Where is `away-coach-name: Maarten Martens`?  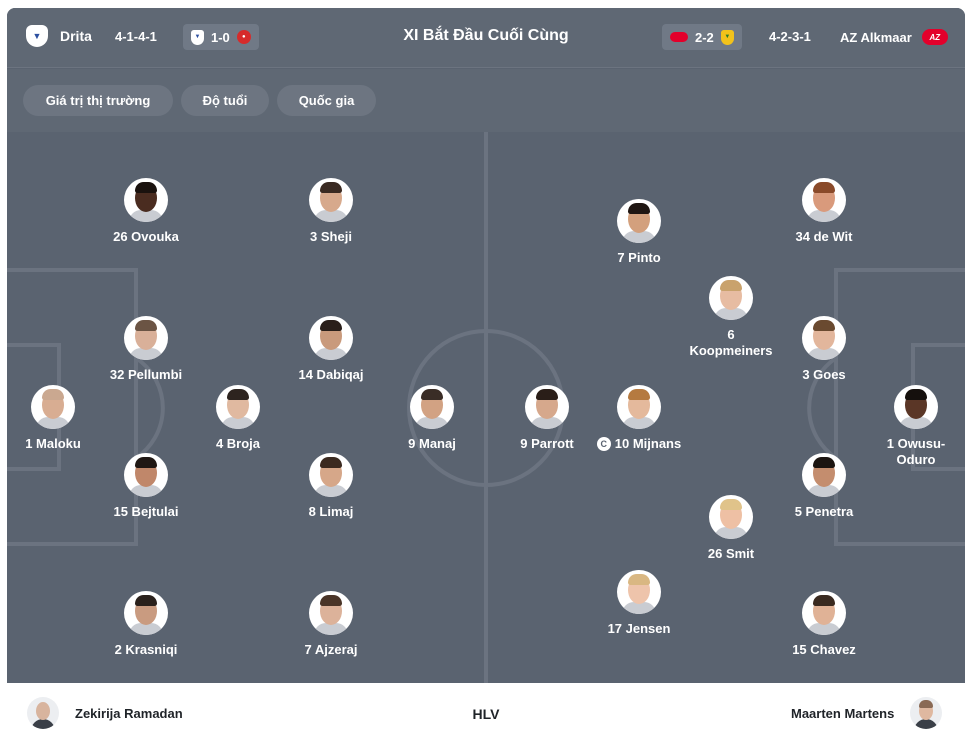
away-coach-name: Maarten Martens is located at coordinates (843, 713).